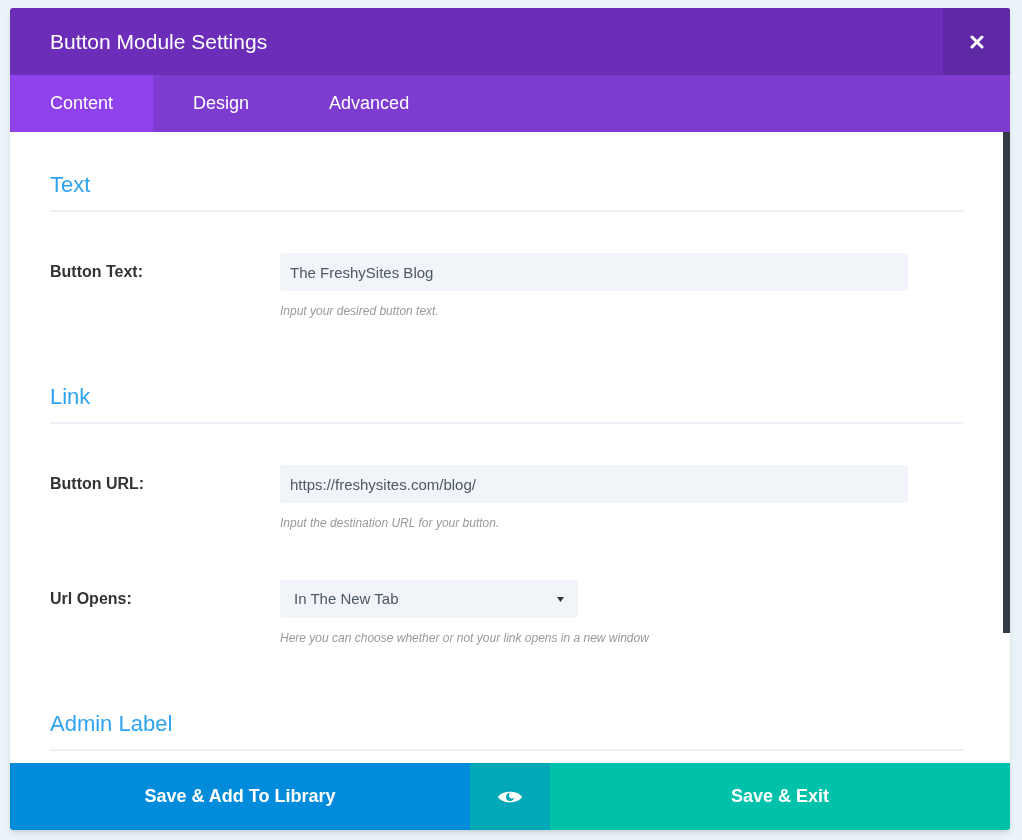 This screenshot has height=840, width=1022. Describe the element at coordinates (98, 484) in the screenshot. I see `field-label: Button URL:` at that location.